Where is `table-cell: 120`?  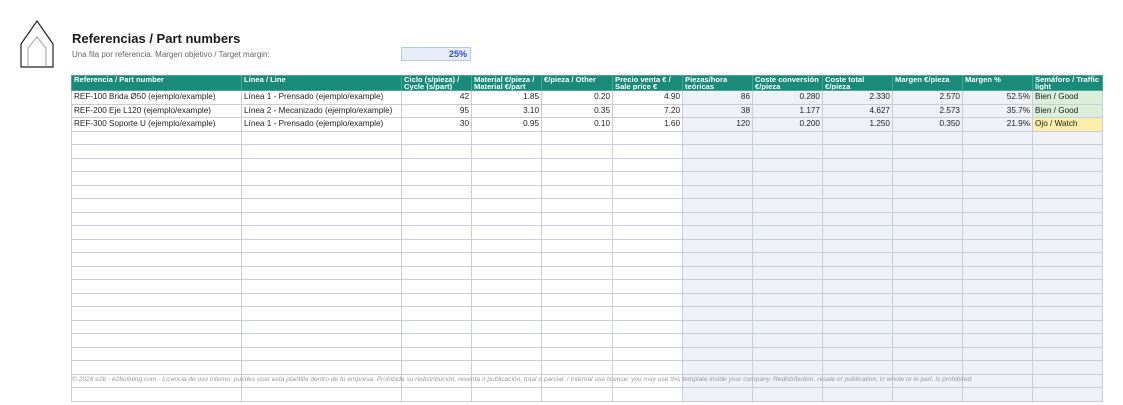
table-cell: 120 is located at coordinates (717, 124).